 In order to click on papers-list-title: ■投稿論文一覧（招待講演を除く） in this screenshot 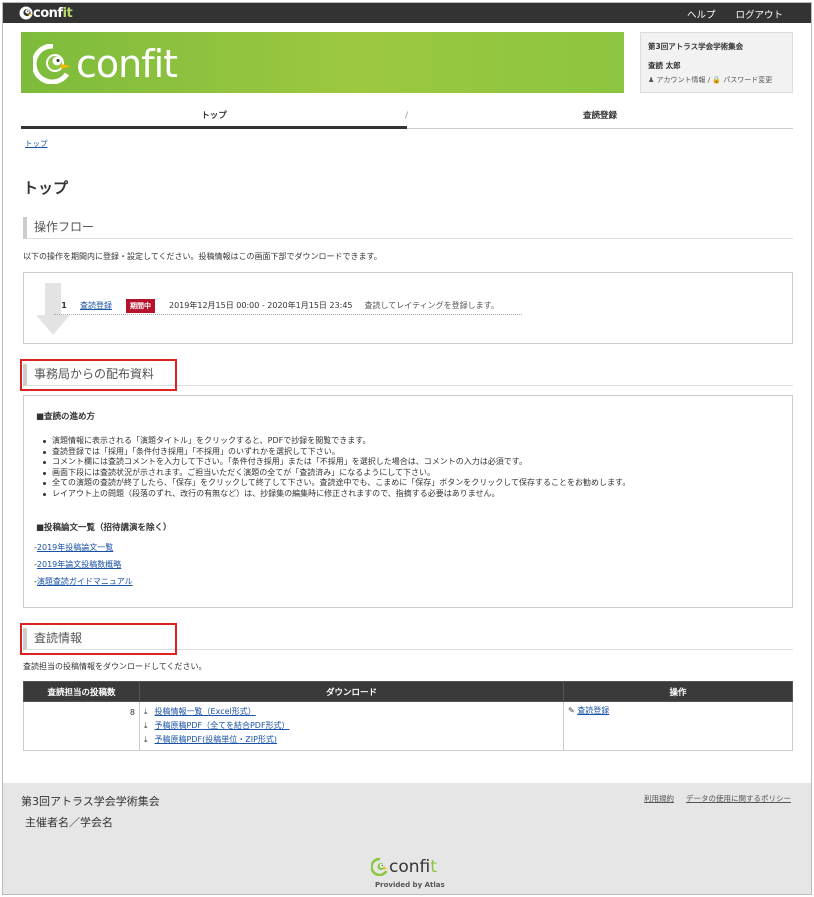, I will do `click(104, 528)`.